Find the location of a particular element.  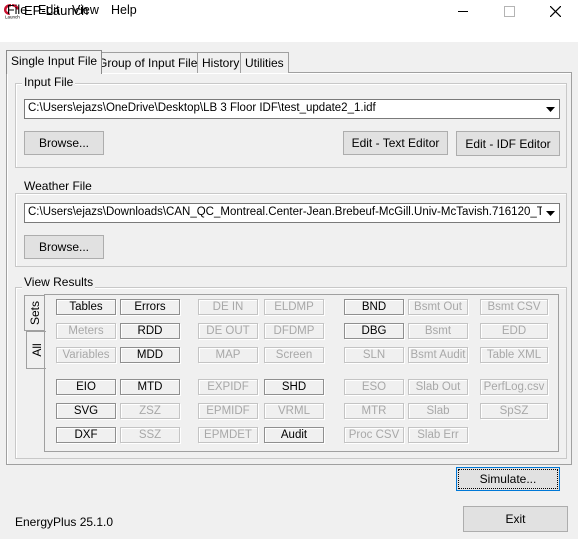

result-screen-button: Screen is located at coordinates (294, 355).